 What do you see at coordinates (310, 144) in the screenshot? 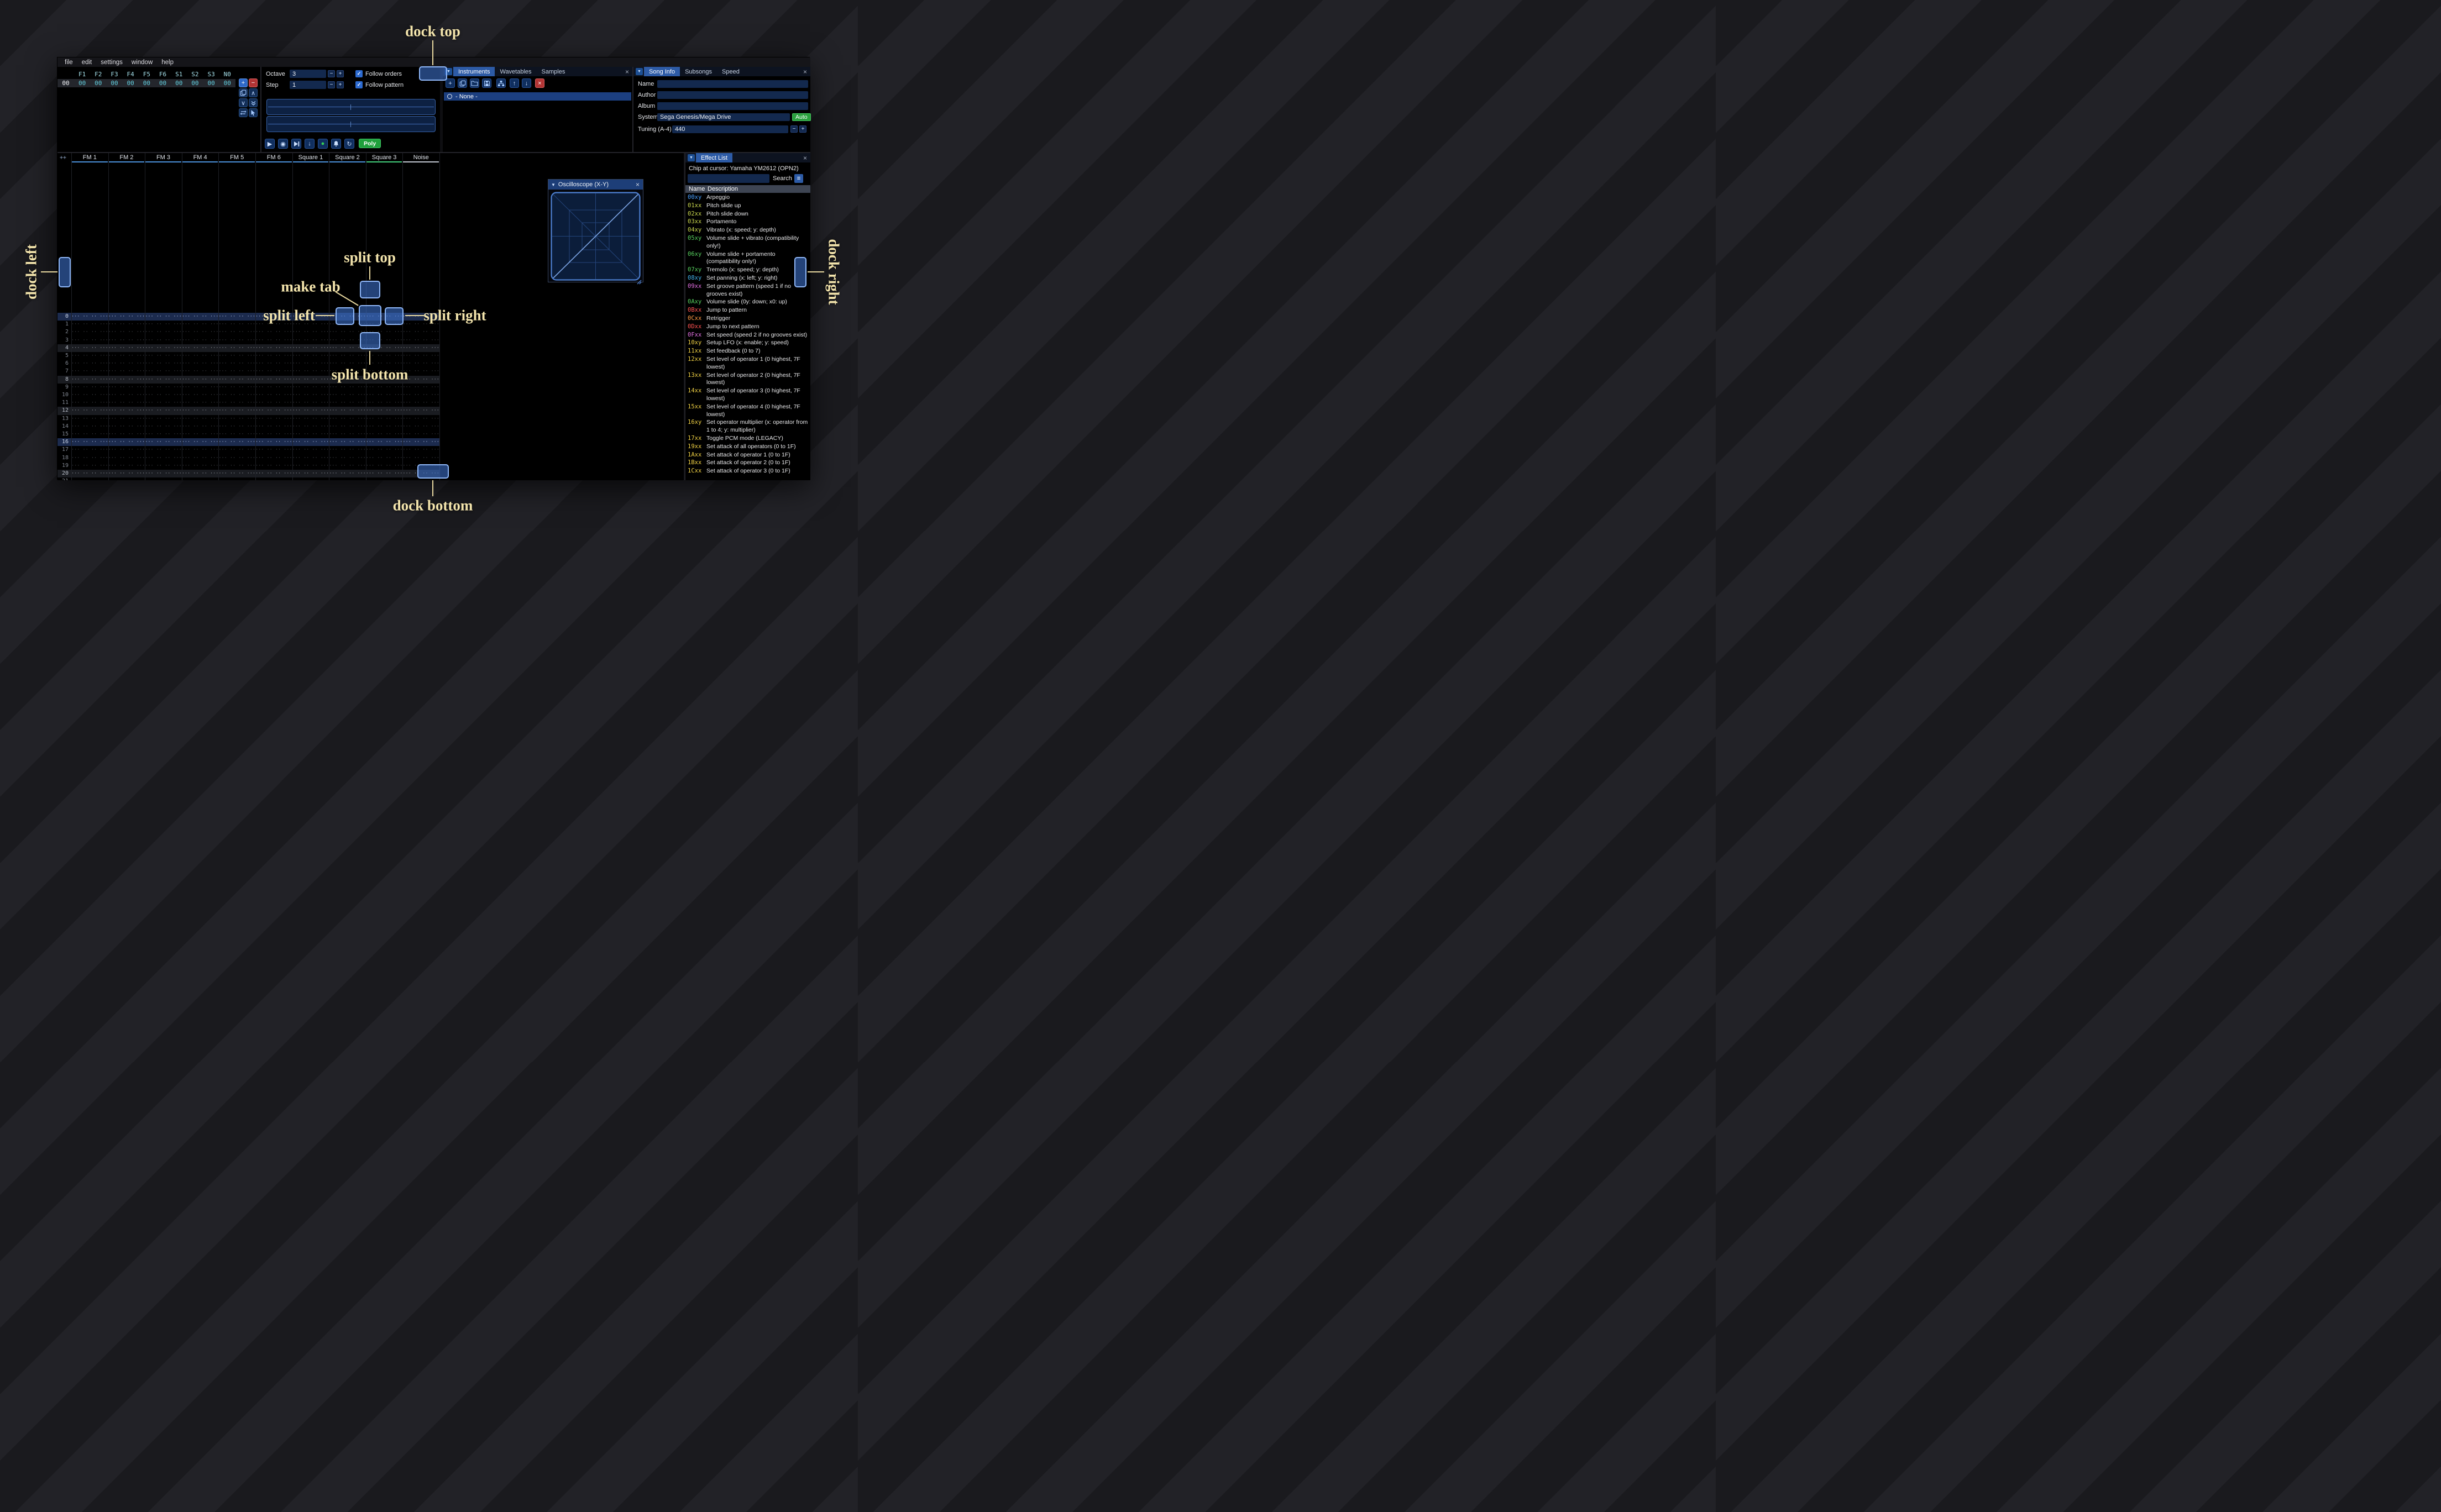
I see `step-row-button: ↓` at bounding box center [310, 144].